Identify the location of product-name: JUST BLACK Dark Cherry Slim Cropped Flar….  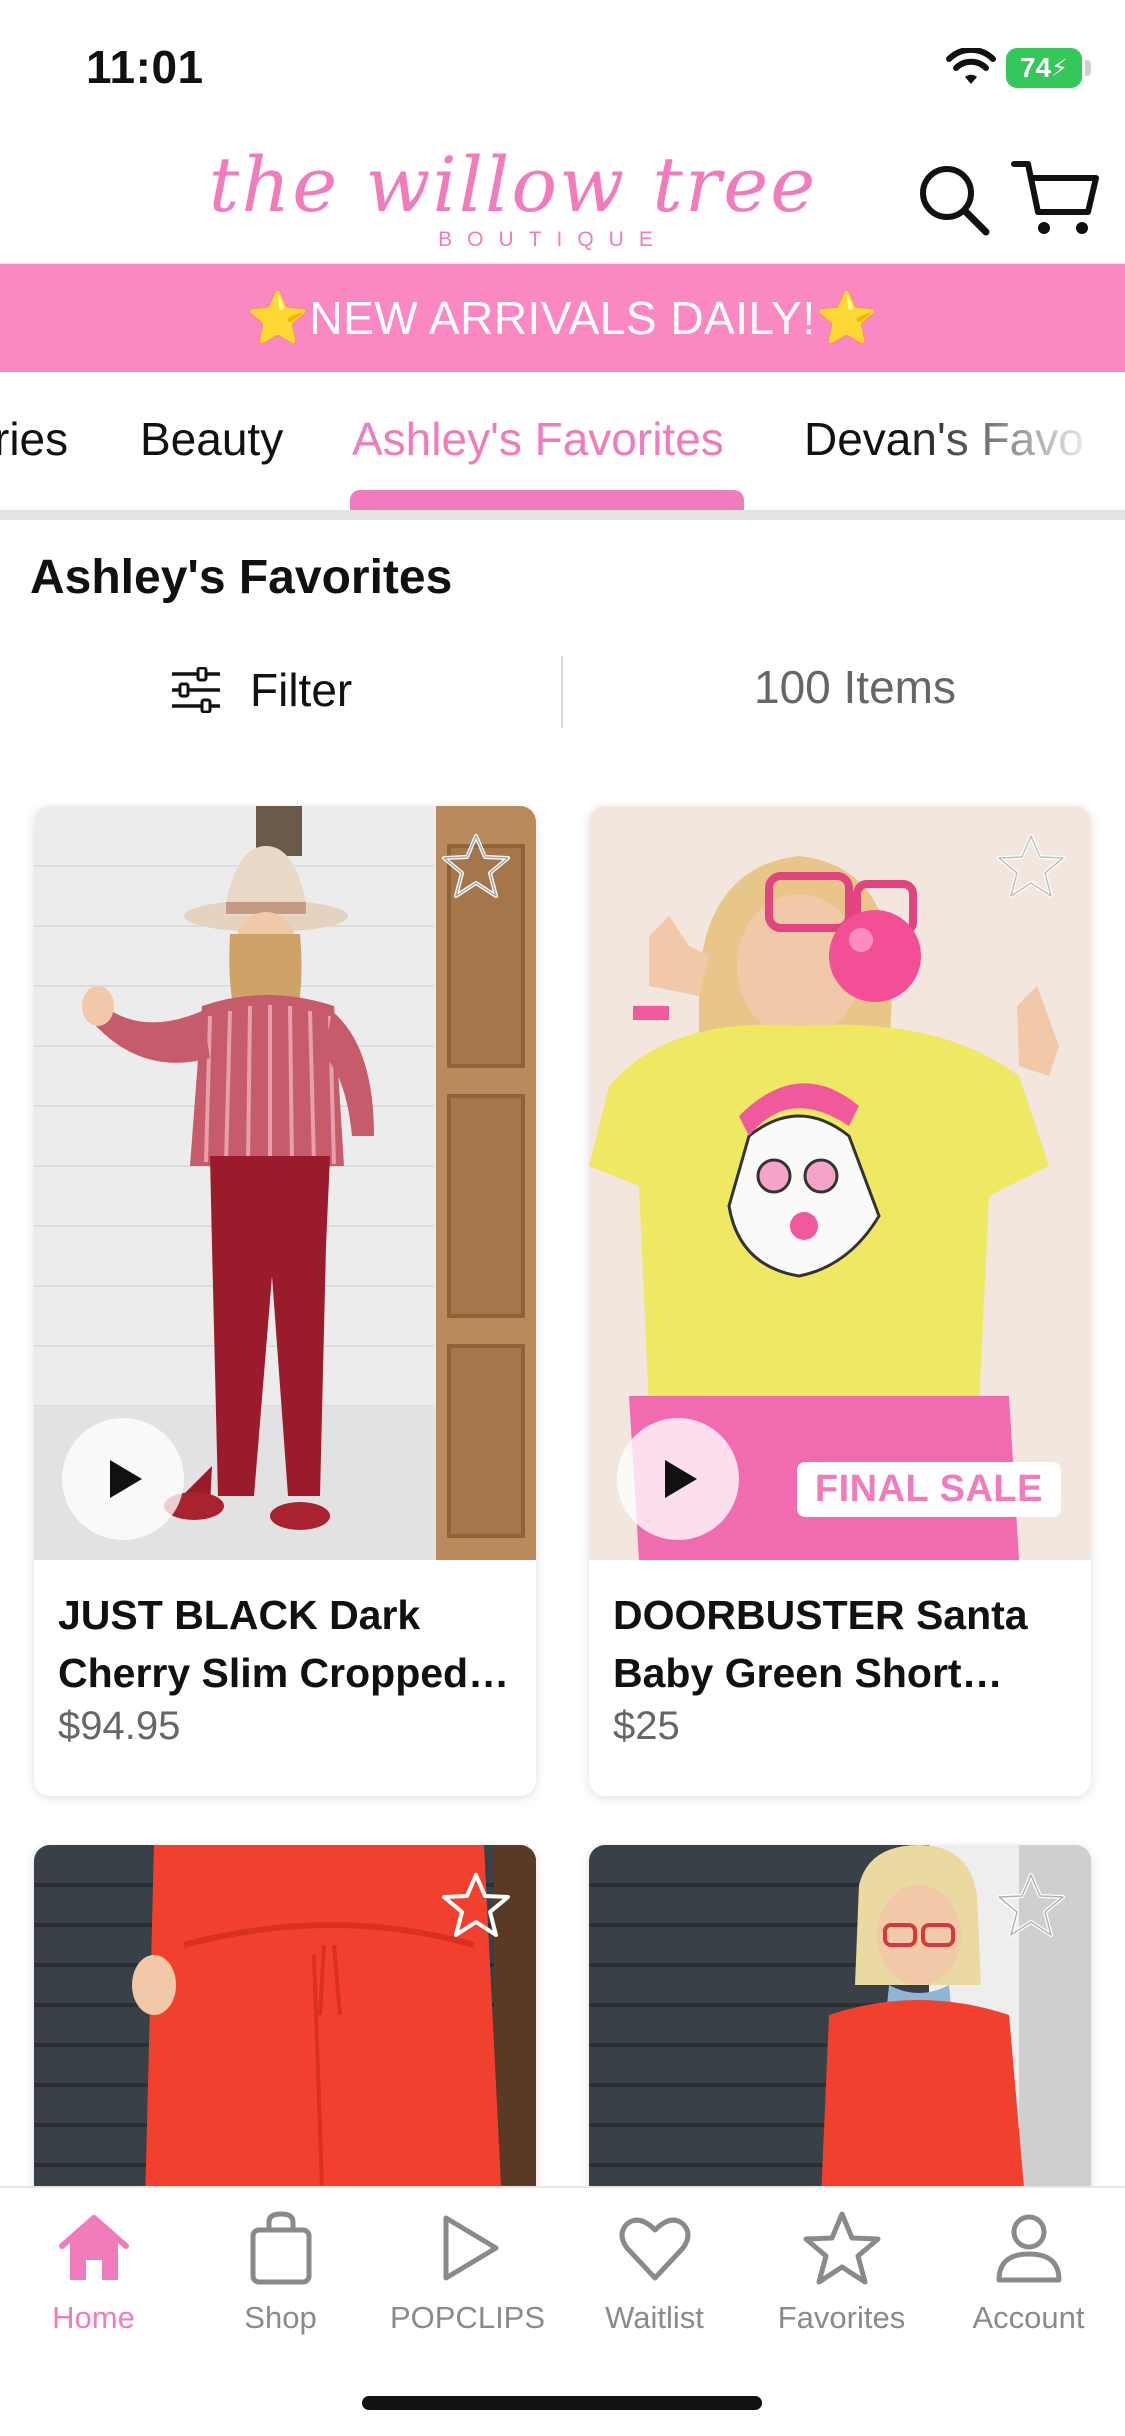
(288, 1644).